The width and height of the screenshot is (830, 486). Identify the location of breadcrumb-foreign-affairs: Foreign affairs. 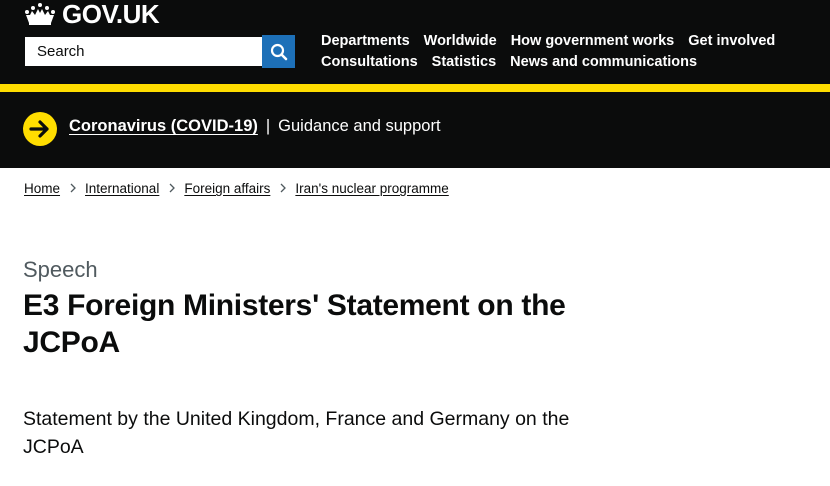
(227, 188).